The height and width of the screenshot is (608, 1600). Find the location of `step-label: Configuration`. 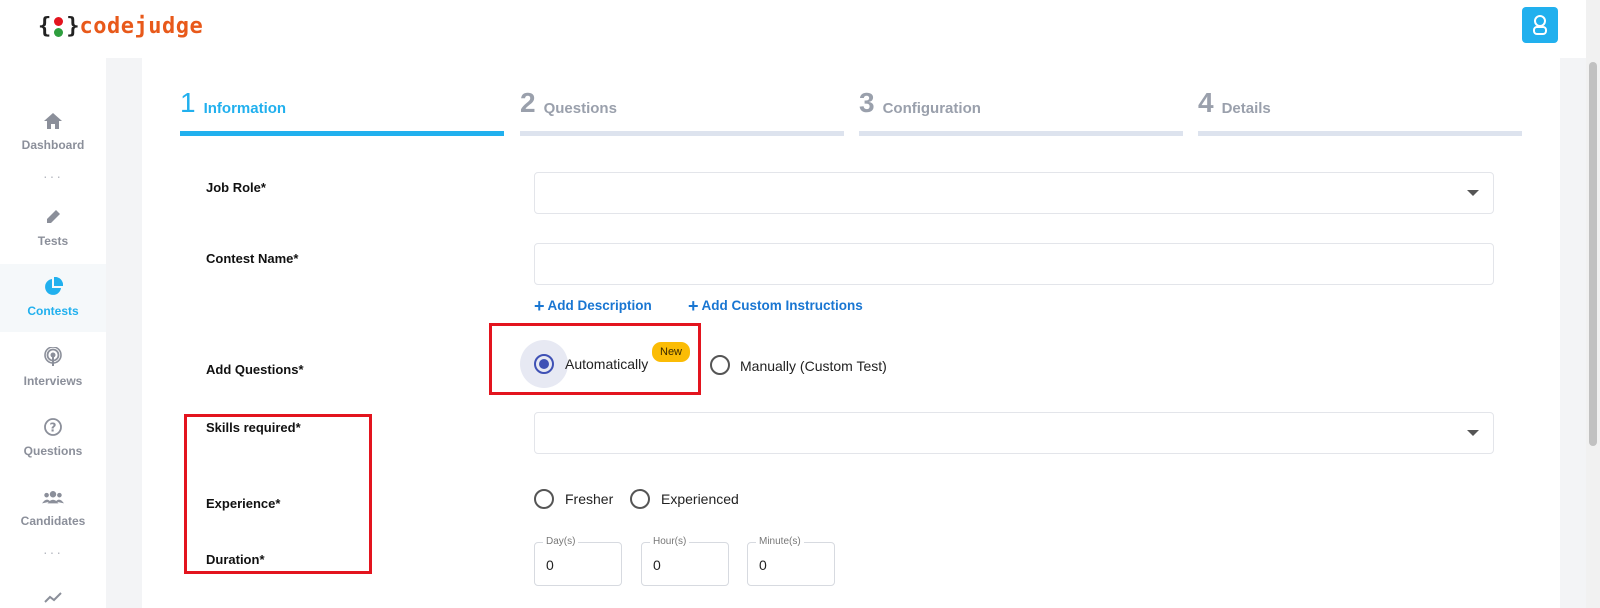

step-label: Configuration is located at coordinates (931, 108).